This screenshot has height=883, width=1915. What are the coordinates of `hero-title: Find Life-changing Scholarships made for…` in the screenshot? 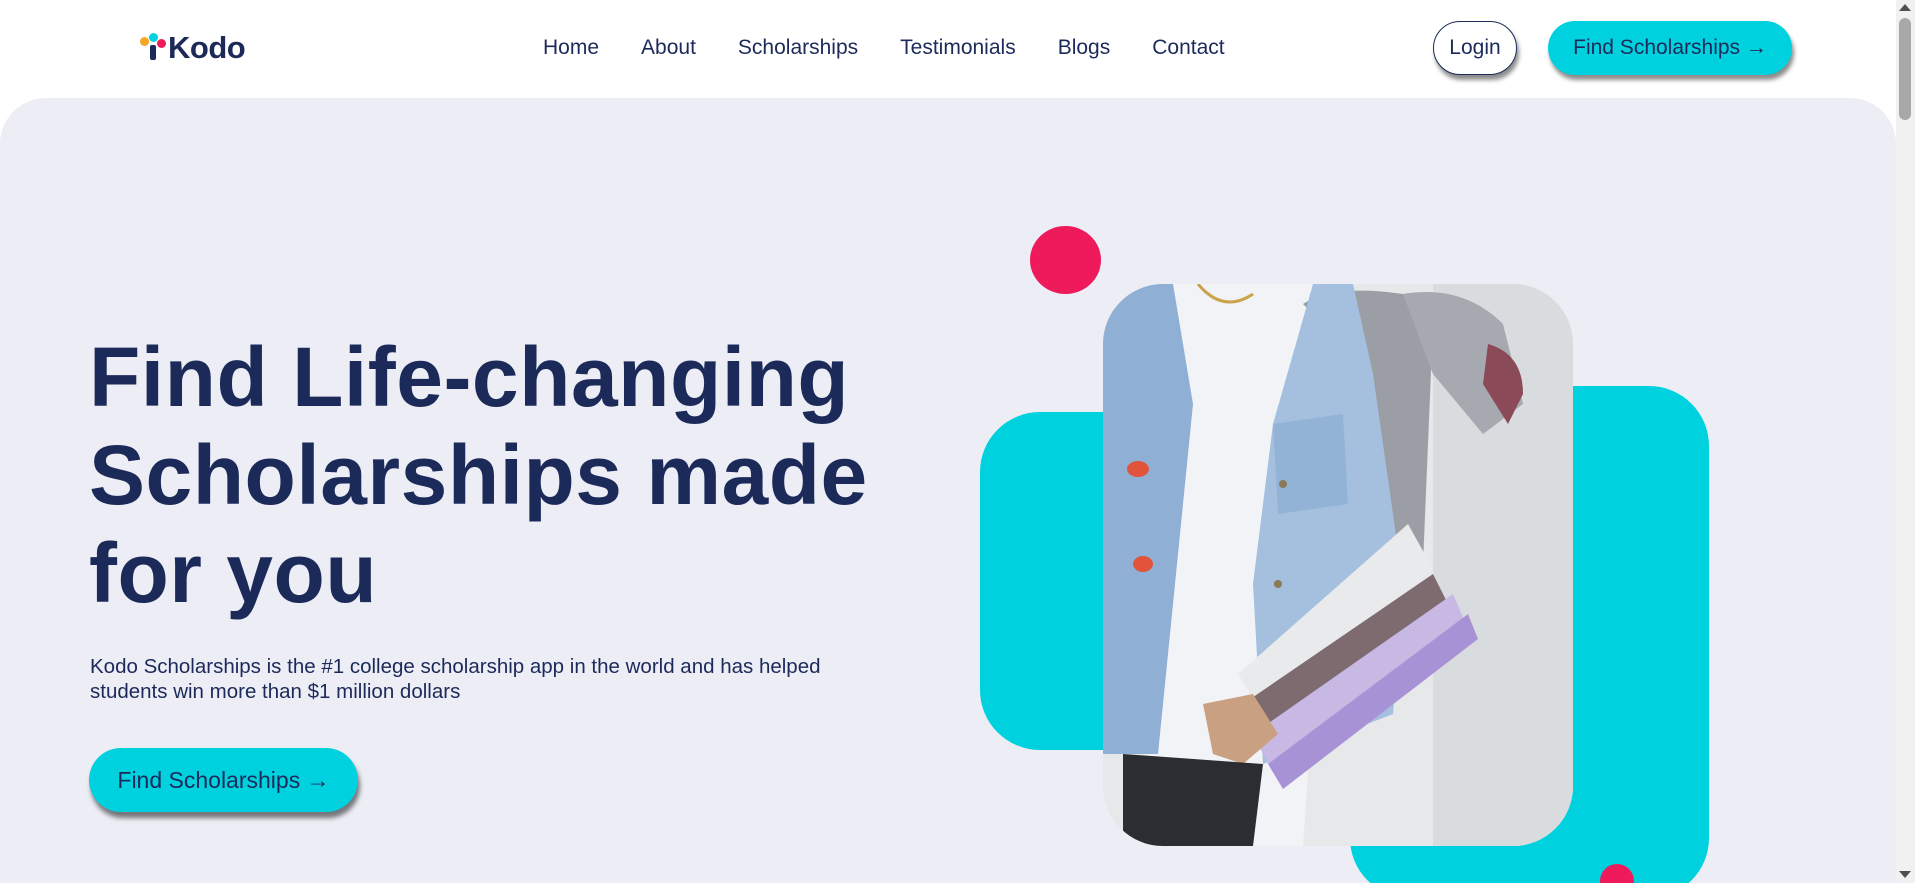 It's located at (489, 475).